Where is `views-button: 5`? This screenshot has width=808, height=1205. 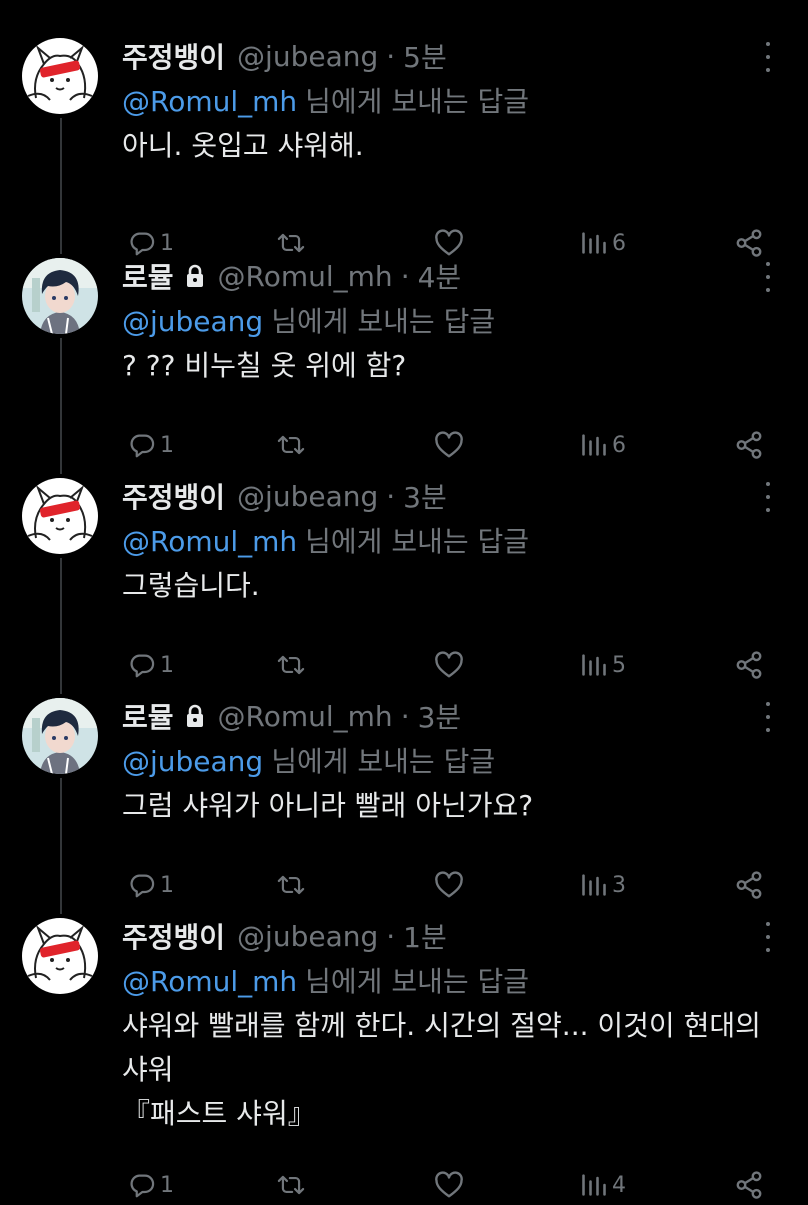 views-button: 5 is located at coordinates (603, 665).